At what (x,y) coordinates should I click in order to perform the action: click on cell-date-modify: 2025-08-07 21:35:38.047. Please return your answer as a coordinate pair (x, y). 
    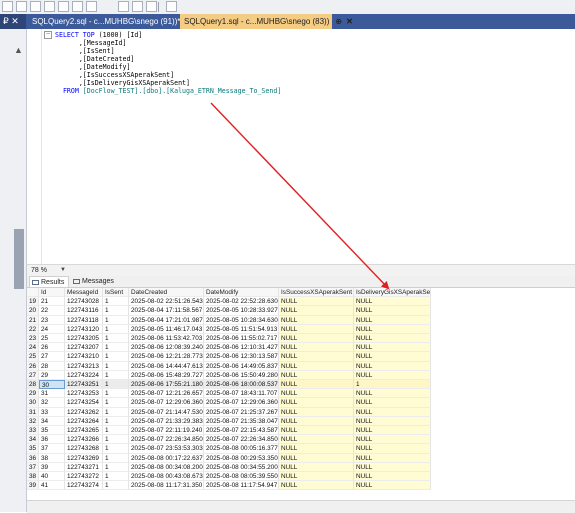
    Looking at the image, I should click on (241, 421).